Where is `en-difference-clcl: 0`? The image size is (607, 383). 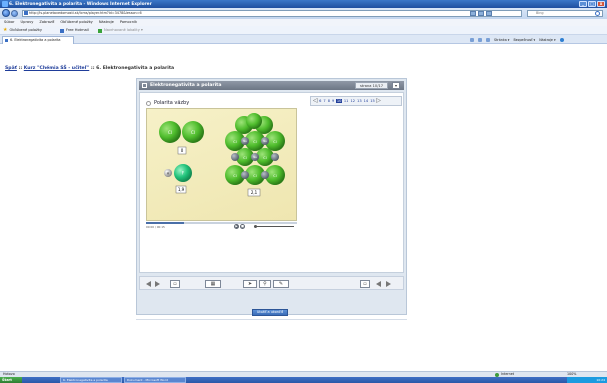
en-difference-clcl: 0 is located at coordinates (182, 150).